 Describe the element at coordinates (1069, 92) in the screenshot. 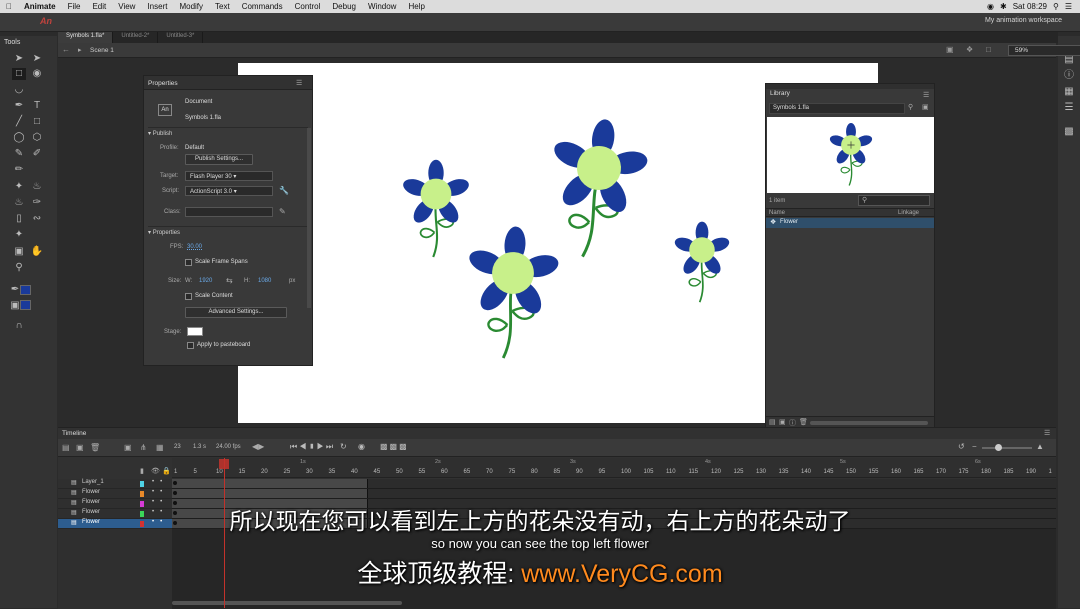

I see `align-panel-icon: ▦` at that location.